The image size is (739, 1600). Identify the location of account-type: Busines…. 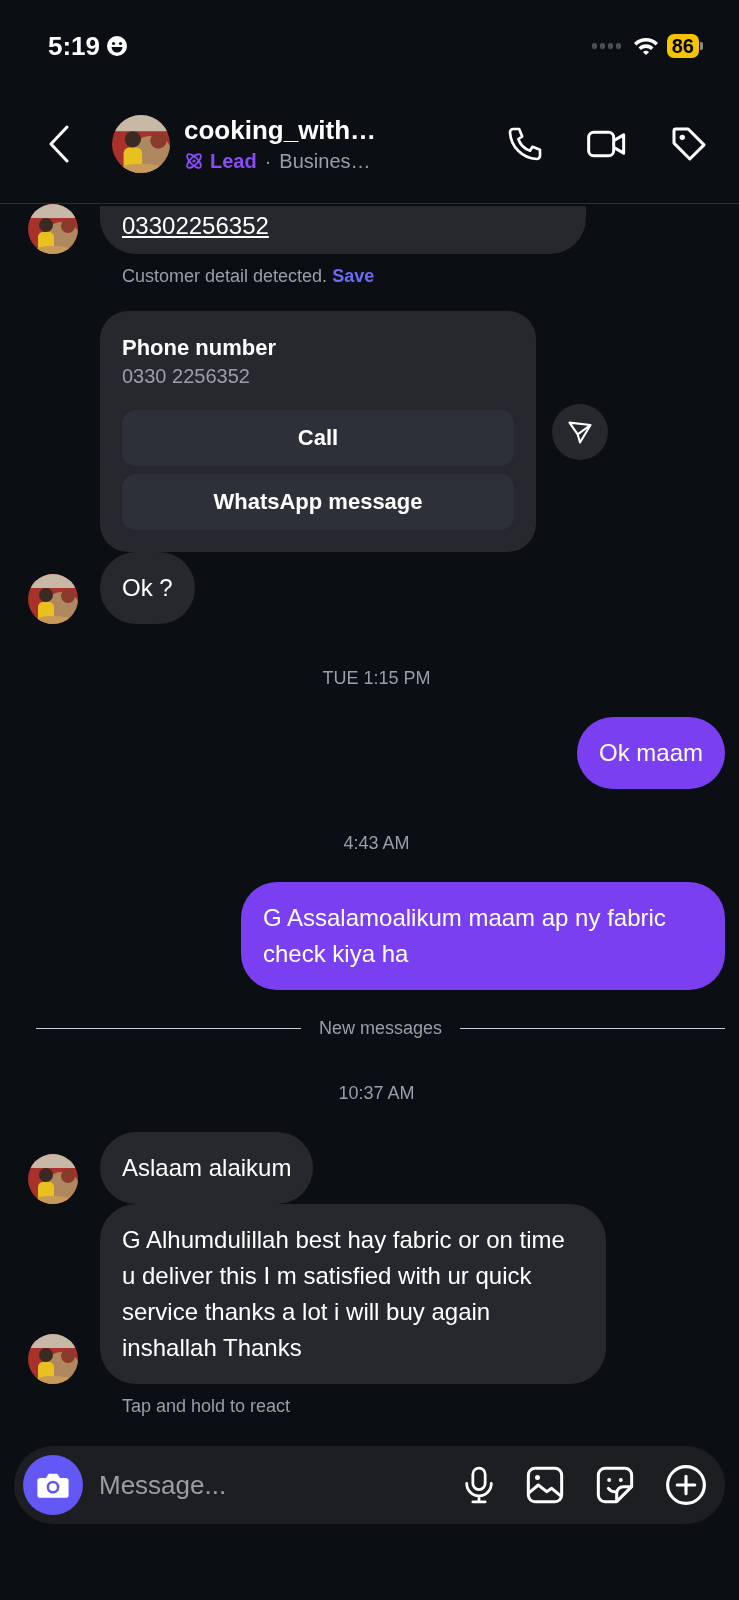
(325, 161).